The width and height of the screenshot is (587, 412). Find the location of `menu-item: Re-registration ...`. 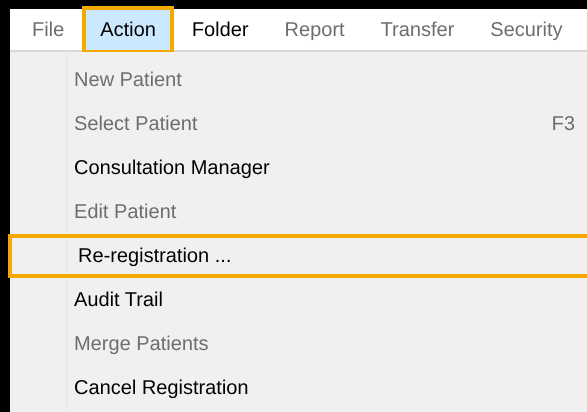

menu-item: Re-registration ... is located at coordinates (297, 256).